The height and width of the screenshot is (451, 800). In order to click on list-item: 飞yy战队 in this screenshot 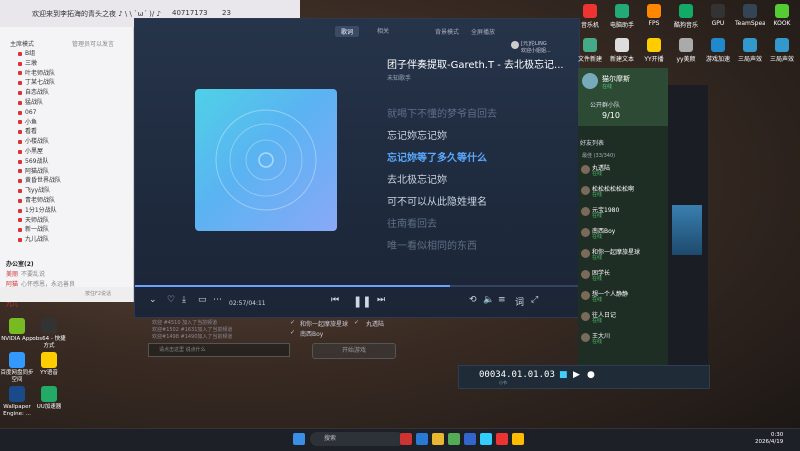, I will do `click(73, 191)`.